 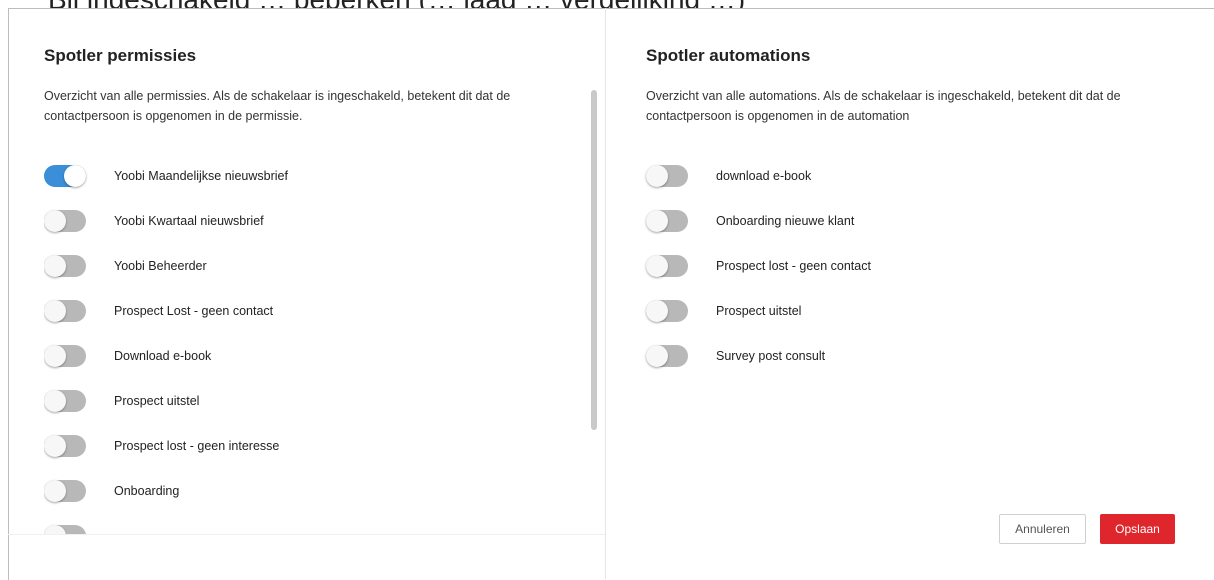 I want to click on automation-row: Prospect uitstel, so click(x=723, y=311).